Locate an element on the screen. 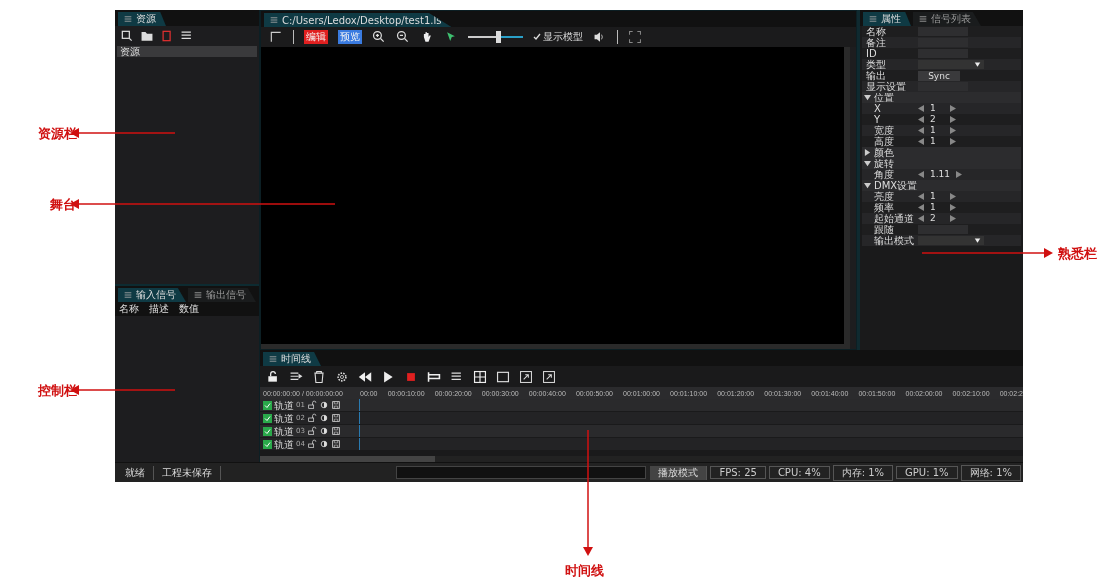 This screenshot has width=1108, height=579. checkbox-label: 显示模型 is located at coordinates (563, 37).